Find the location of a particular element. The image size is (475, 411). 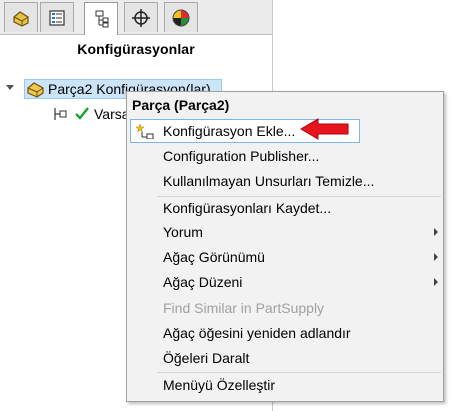

dimxpert-icon is located at coordinates (141, 17).